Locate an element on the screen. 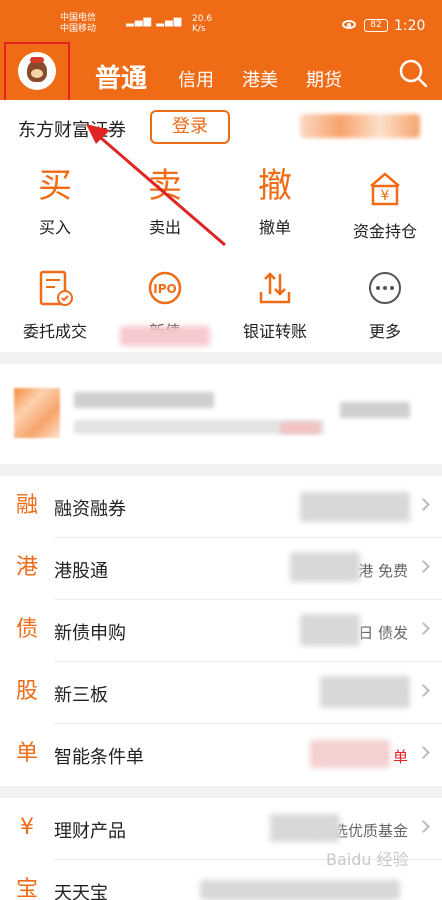 The image size is (442, 900). transfer-icon is located at coordinates (275, 288).